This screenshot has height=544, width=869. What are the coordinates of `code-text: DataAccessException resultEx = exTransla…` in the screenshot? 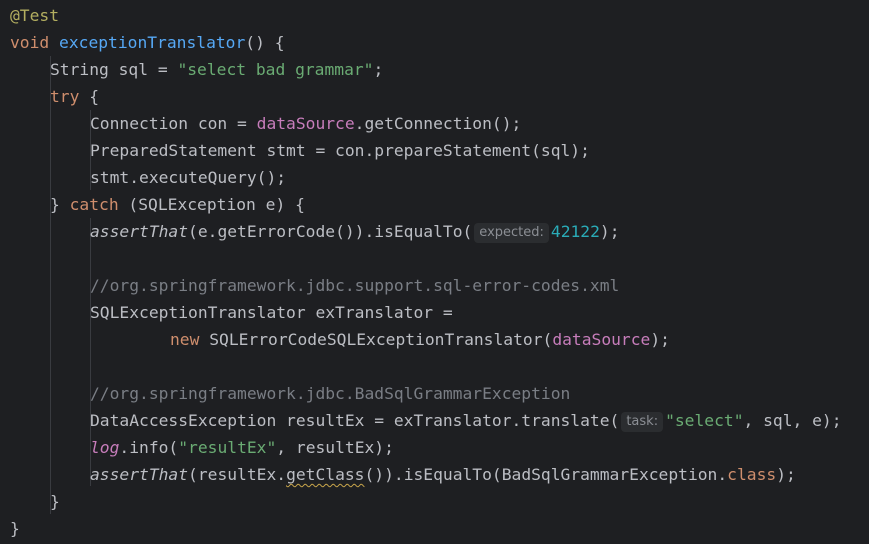 It's located at (355, 420).